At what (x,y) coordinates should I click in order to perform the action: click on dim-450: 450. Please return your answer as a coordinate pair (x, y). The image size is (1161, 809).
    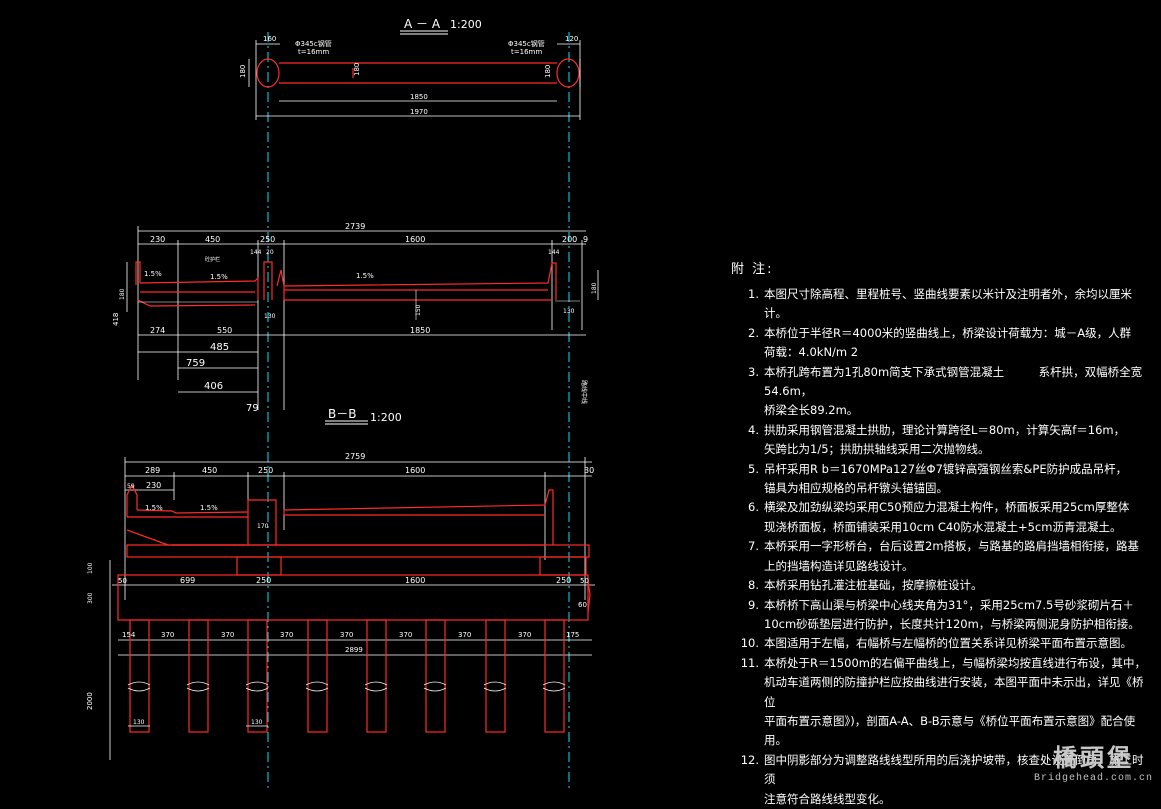
    Looking at the image, I should click on (212, 239).